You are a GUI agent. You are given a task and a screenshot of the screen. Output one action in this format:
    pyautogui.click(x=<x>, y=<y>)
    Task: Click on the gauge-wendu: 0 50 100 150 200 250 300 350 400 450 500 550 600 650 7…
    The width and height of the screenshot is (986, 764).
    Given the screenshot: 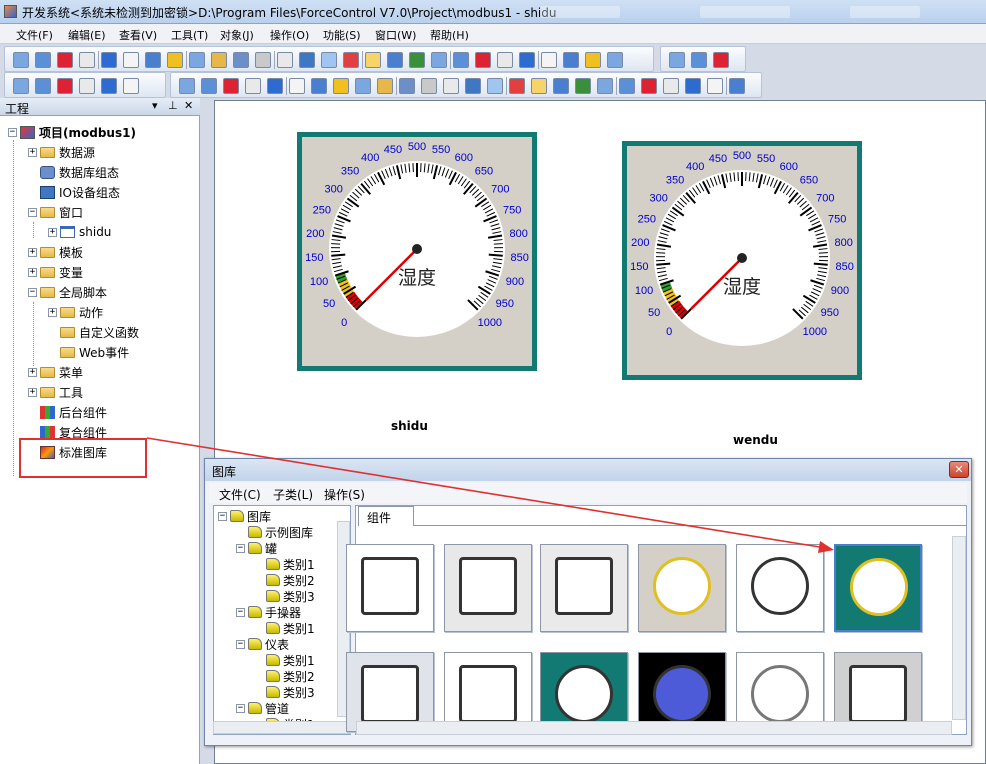 What is the action you would take?
    pyautogui.click(x=742, y=260)
    